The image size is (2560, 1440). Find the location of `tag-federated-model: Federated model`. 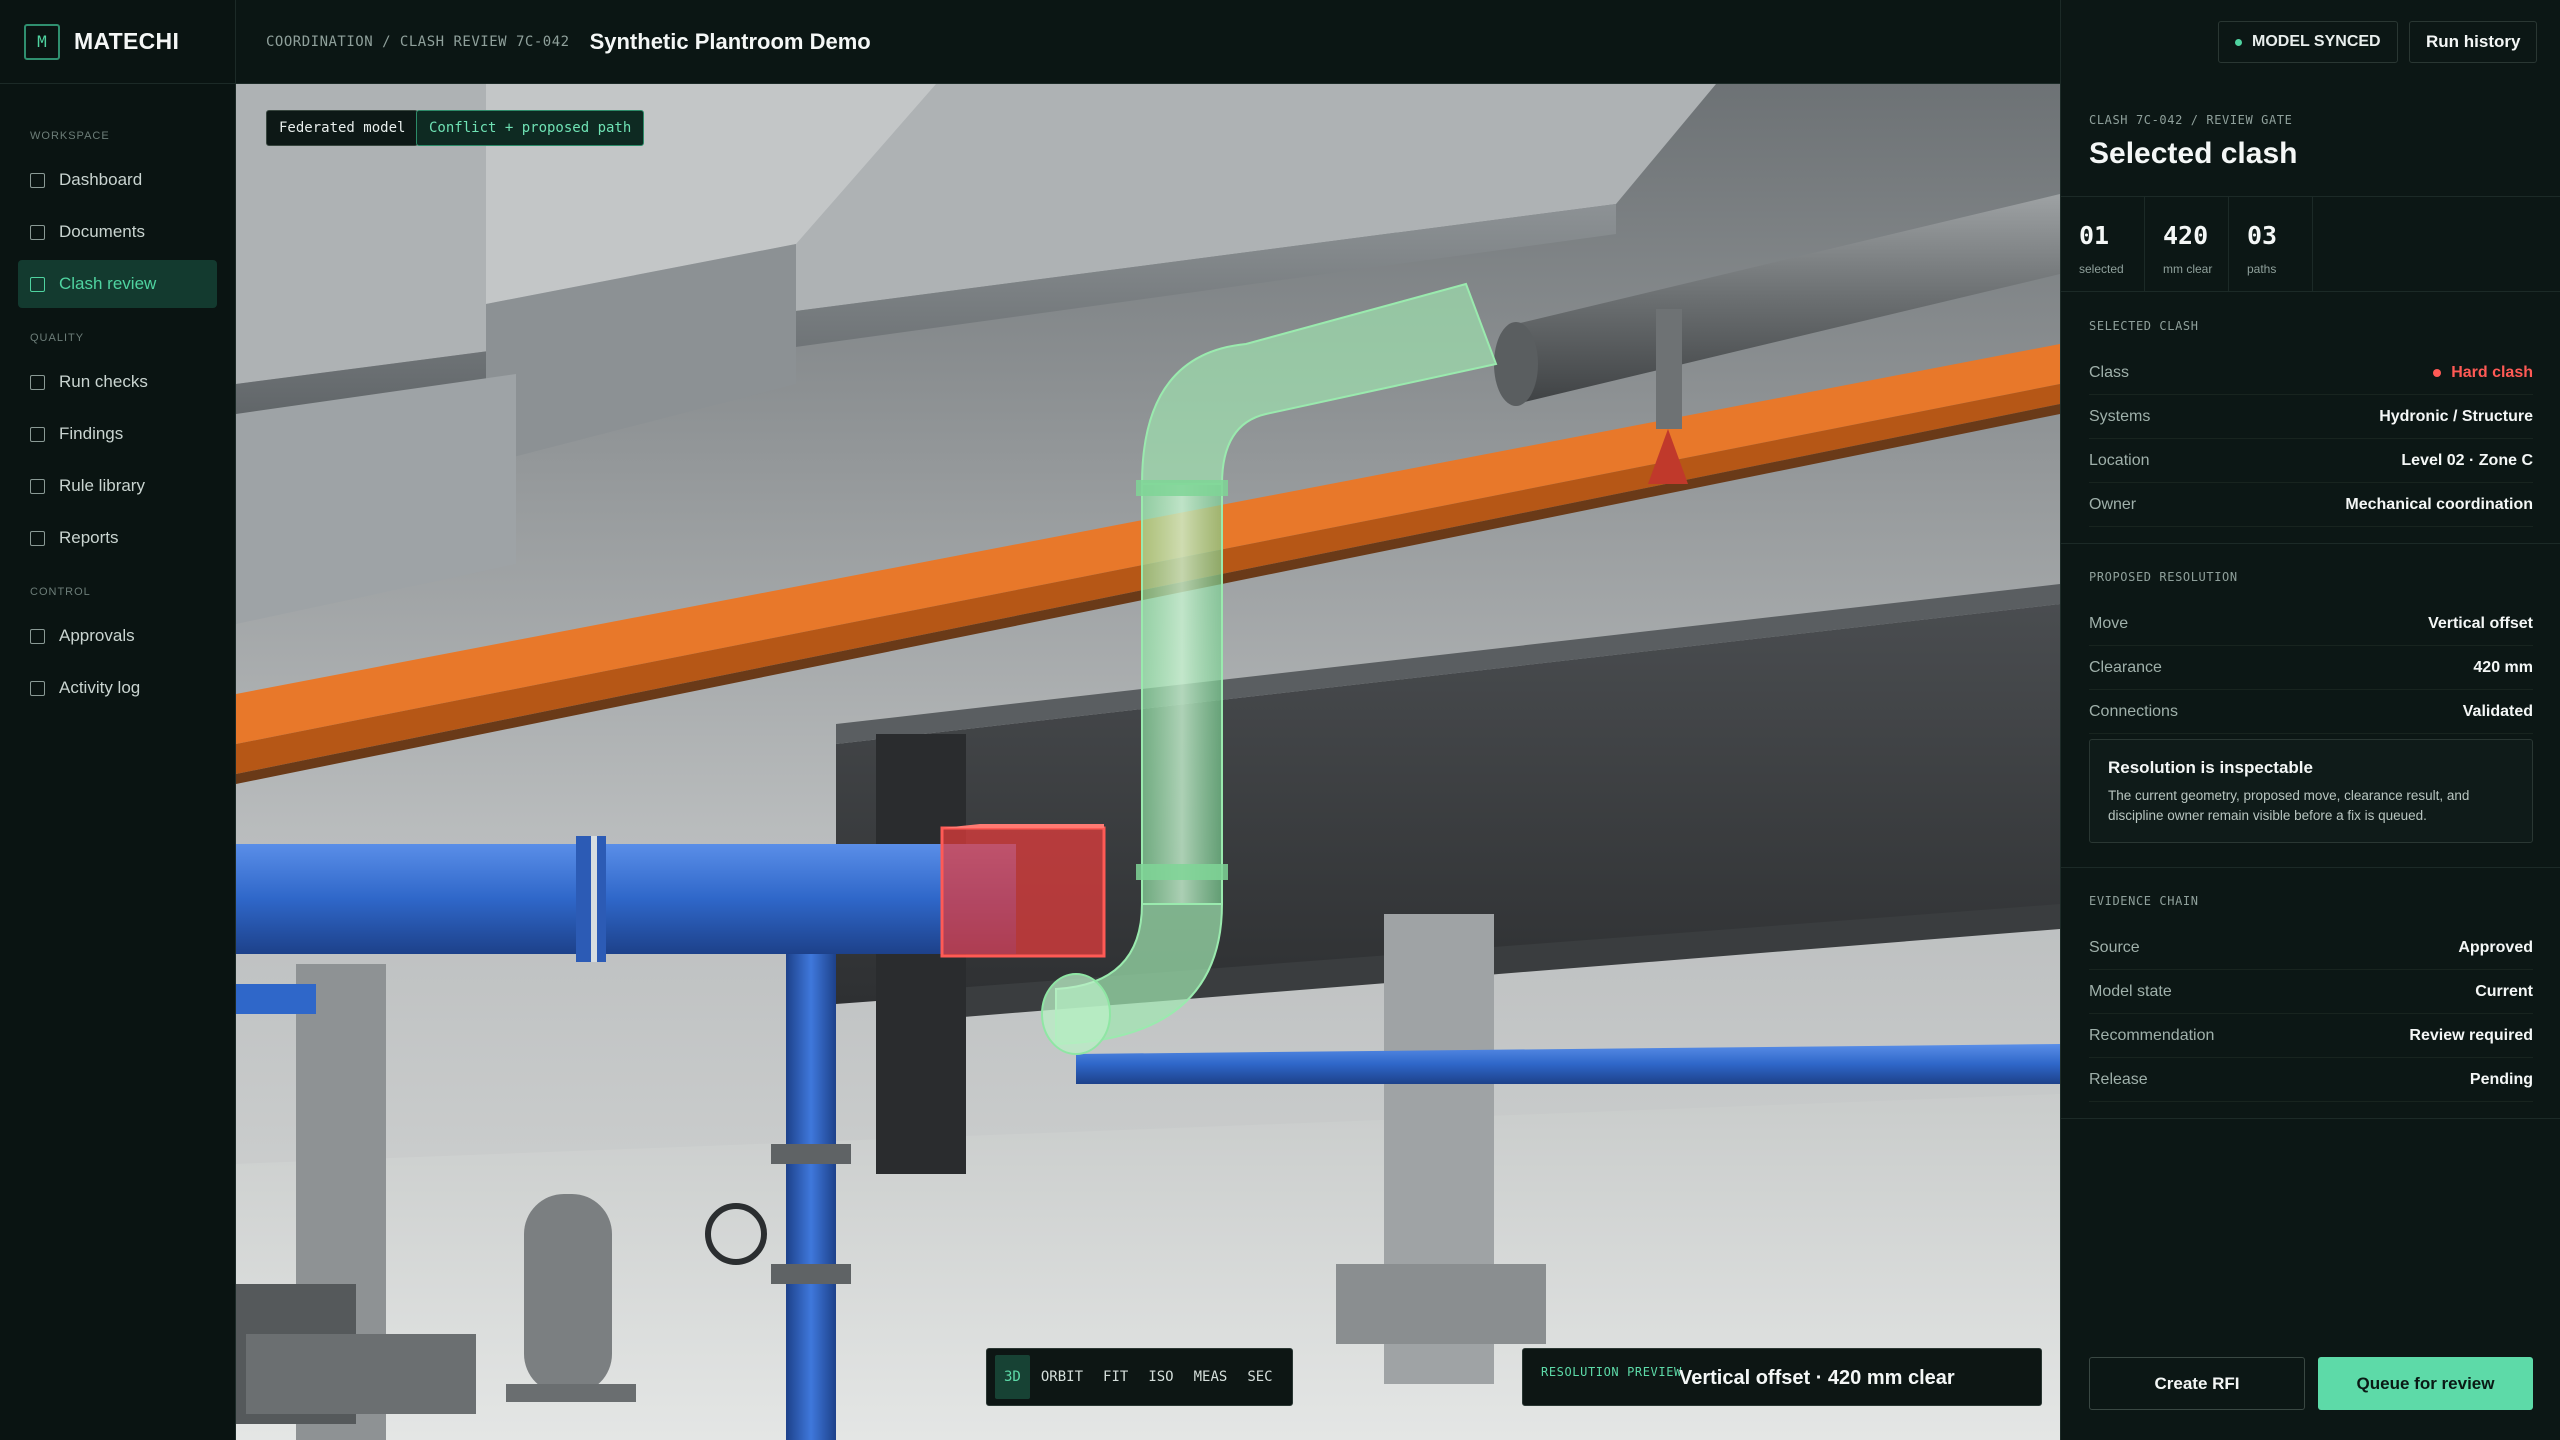

tag-federated-model: Federated model is located at coordinates (342, 128).